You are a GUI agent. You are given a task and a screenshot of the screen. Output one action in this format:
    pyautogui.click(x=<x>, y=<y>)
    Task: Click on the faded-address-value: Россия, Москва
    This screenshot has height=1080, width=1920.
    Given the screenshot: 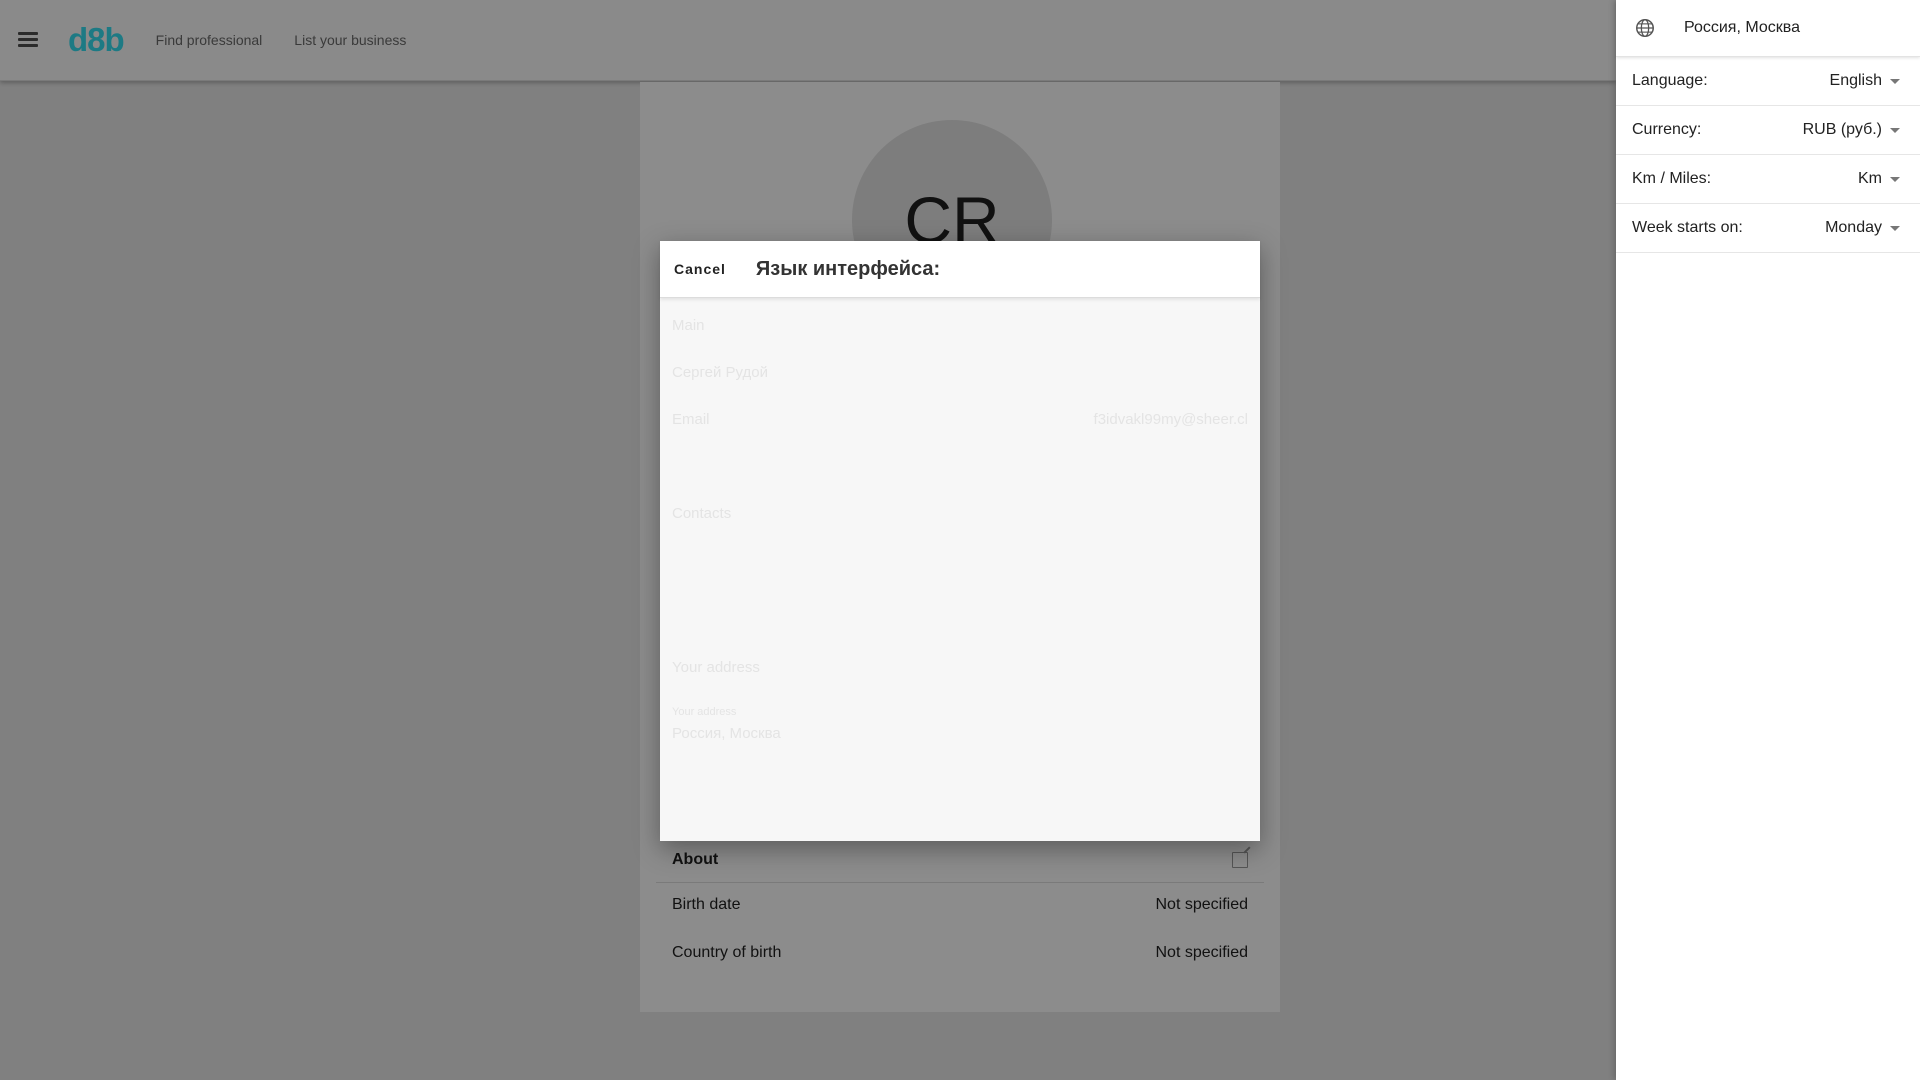 What is the action you would take?
    pyautogui.click(x=960, y=733)
    